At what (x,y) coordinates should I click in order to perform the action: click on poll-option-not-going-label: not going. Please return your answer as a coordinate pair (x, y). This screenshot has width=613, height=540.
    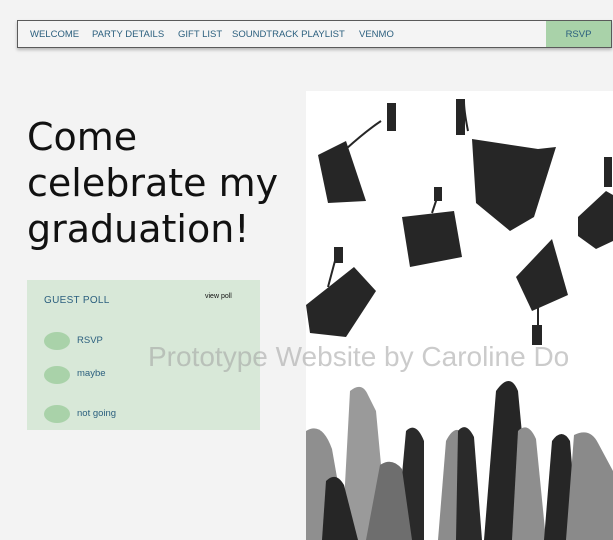
    Looking at the image, I should click on (96, 413).